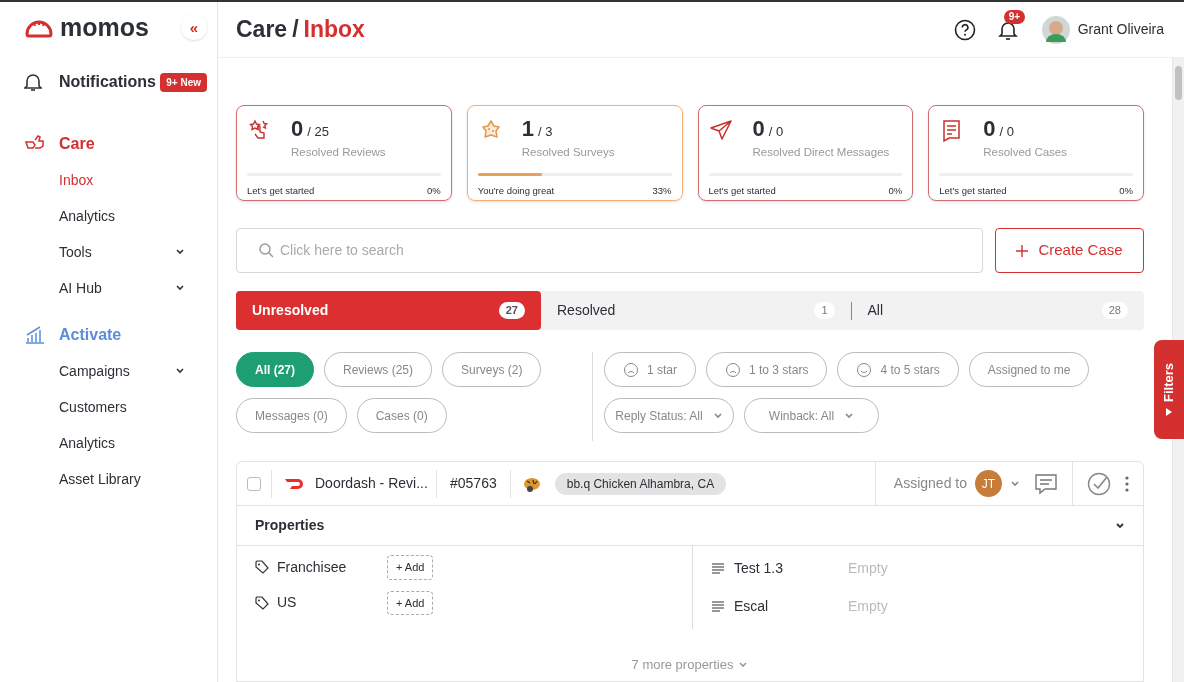 The width and height of the screenshot is (1184, 682). Describe the element at coordinates (1022, 250) in the screenshot. I see `plus-icon` at that location.